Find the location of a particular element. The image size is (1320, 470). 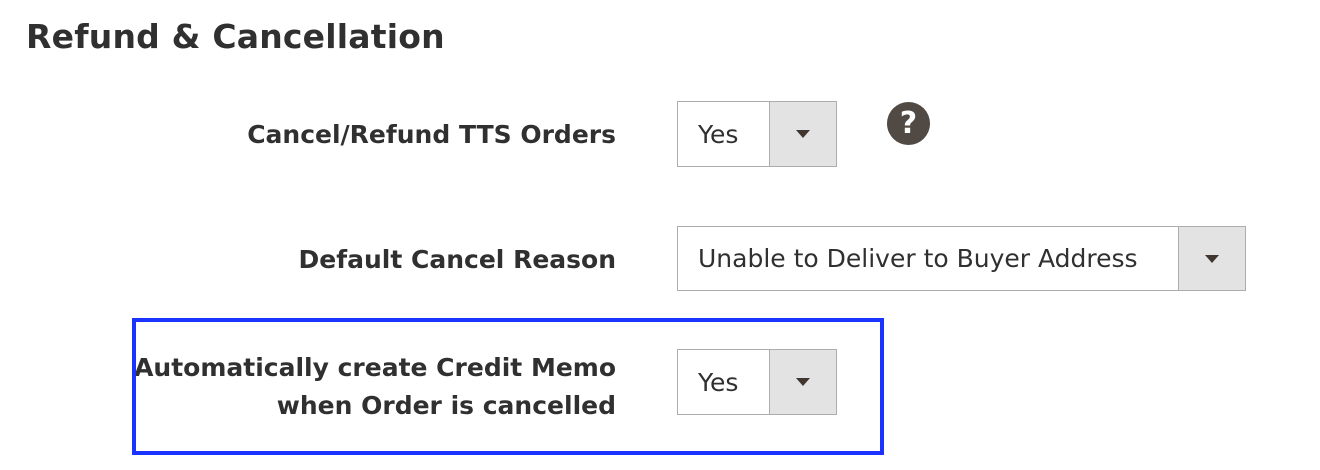

section-title: Refund & Cancellation is located at coordinates (235, 36).